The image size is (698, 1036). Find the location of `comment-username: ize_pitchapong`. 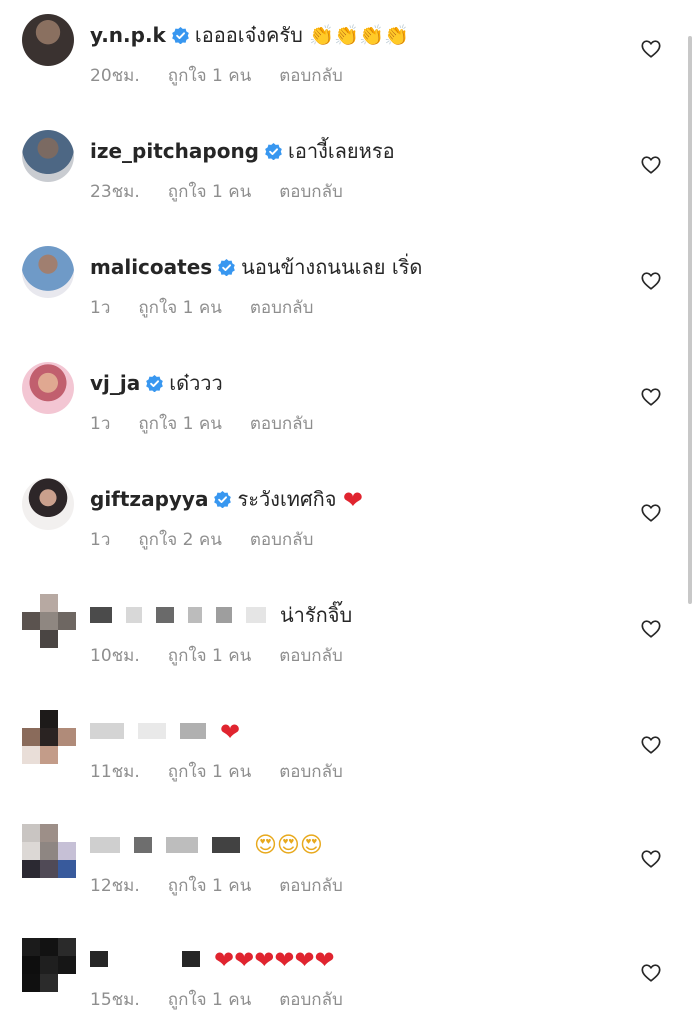

comment-username: ize_pitchapong is located at coordinates (174, 151).